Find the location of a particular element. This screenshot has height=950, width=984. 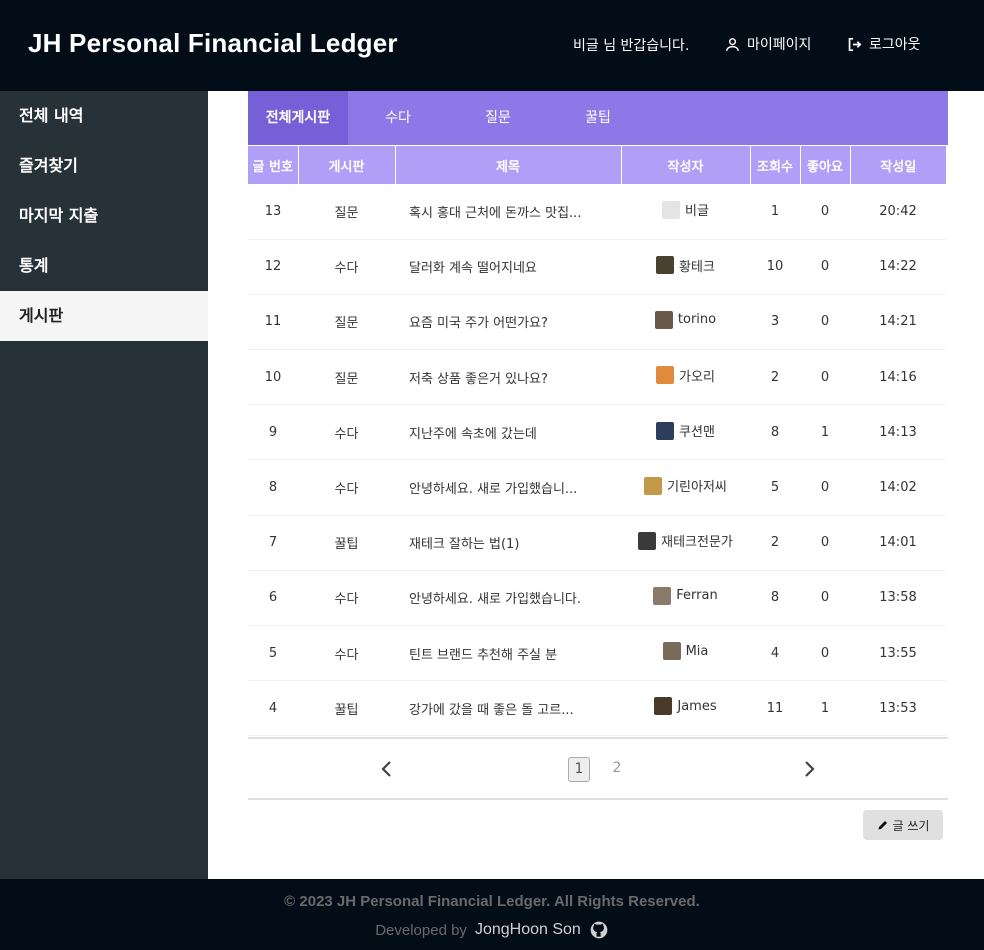

sidebar-item-board: 게시판 is located at coordinates (104, 316).